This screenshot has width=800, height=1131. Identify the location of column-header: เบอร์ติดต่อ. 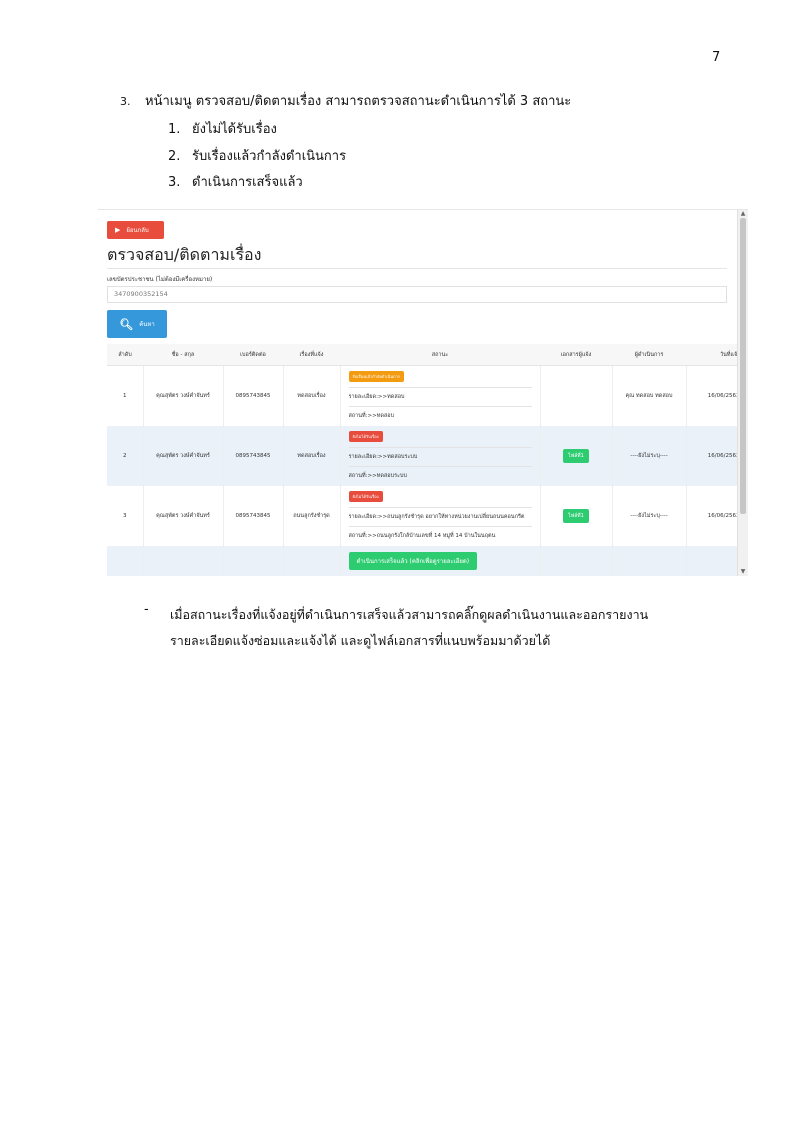
(253, 355).